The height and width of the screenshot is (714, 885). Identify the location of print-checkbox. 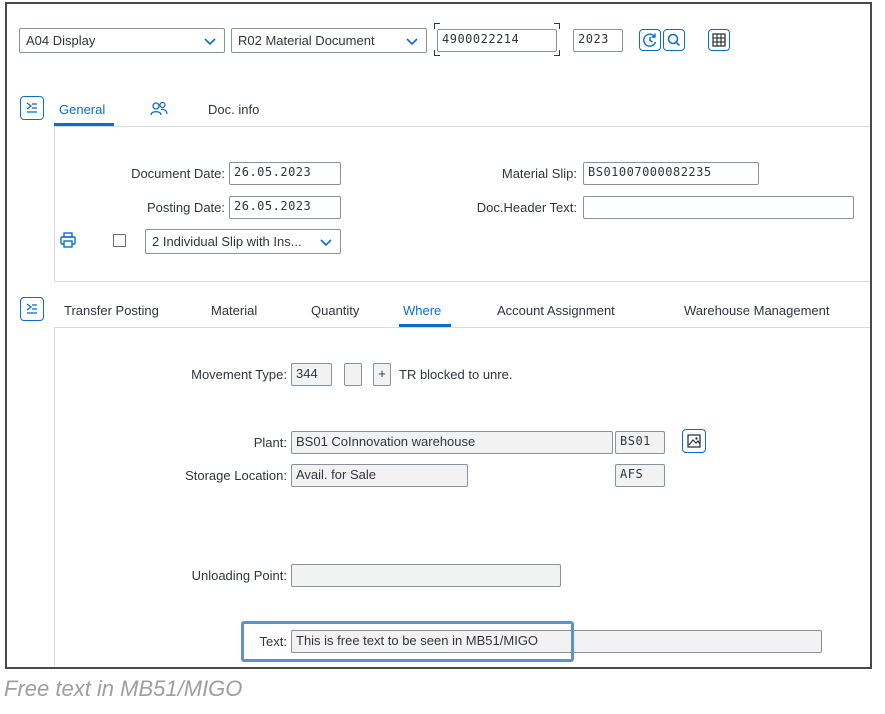
(119, 240).